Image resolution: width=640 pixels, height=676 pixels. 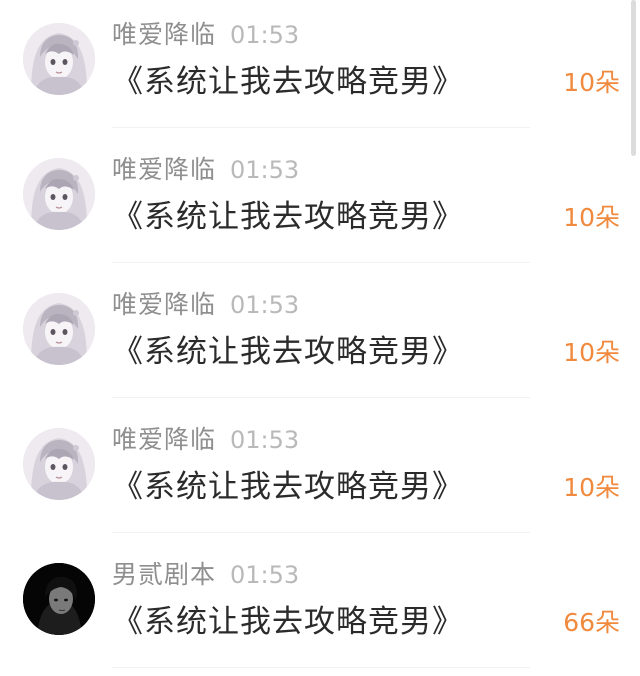 I want to click on gift-count: 66朵, so click(x=591, y=622).